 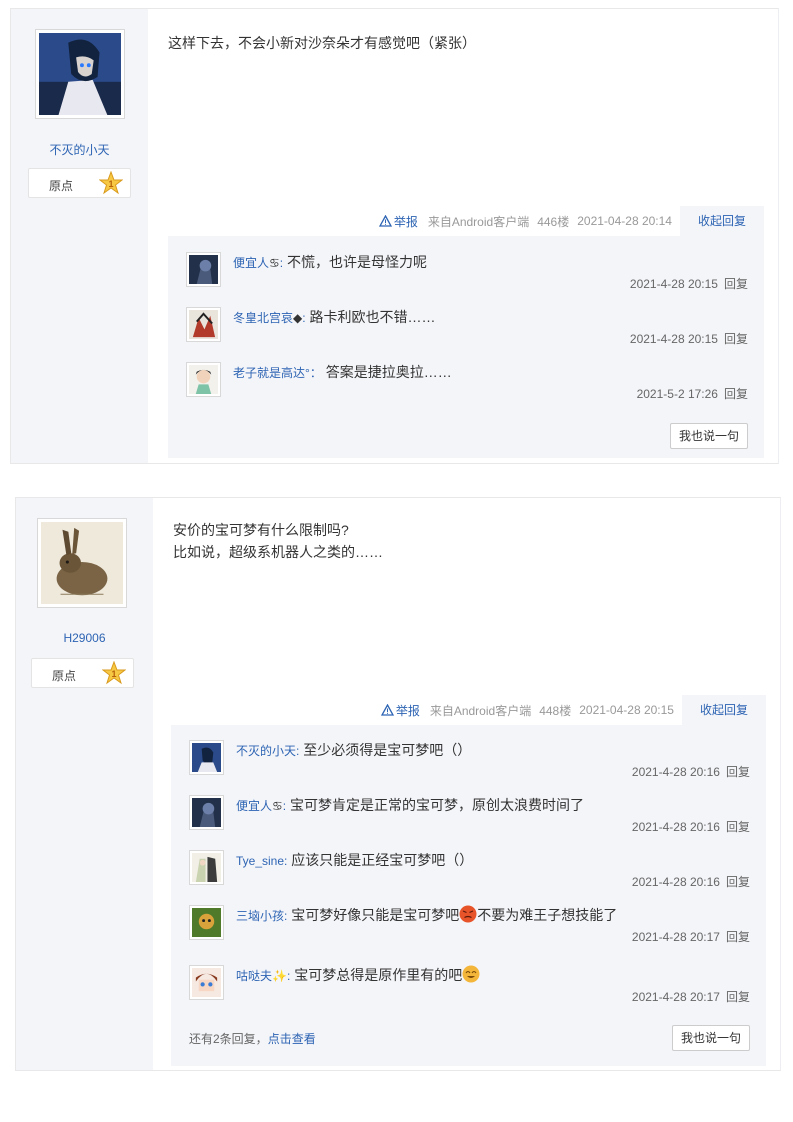 I want to click on reply-username: 咕哒夫, so click(x=254, y=976).